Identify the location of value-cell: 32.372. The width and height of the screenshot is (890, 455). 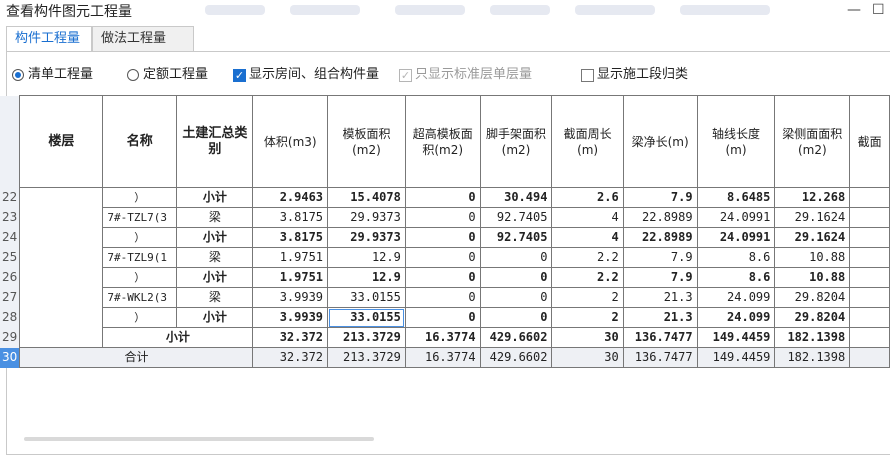
(290, 357).